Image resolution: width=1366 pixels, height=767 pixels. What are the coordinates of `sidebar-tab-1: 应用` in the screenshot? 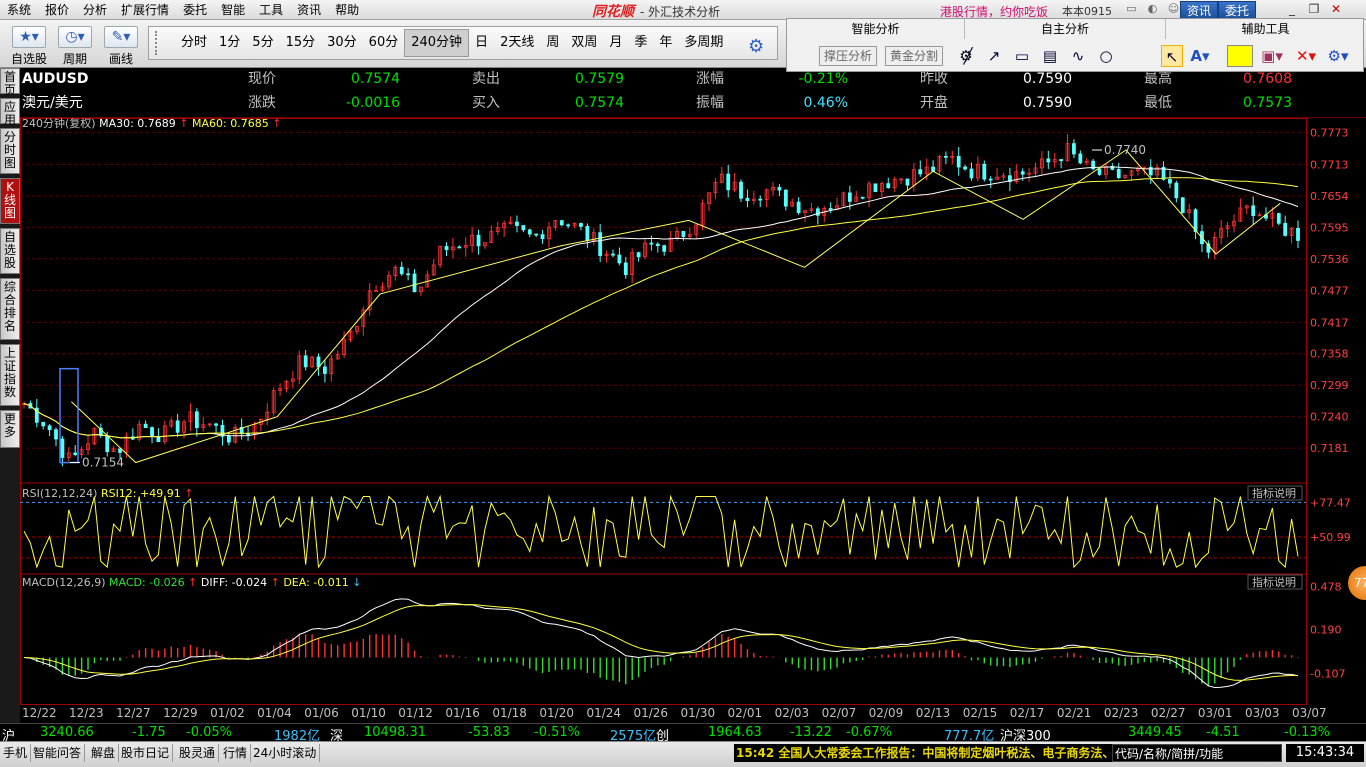 It's located at (10, 112).